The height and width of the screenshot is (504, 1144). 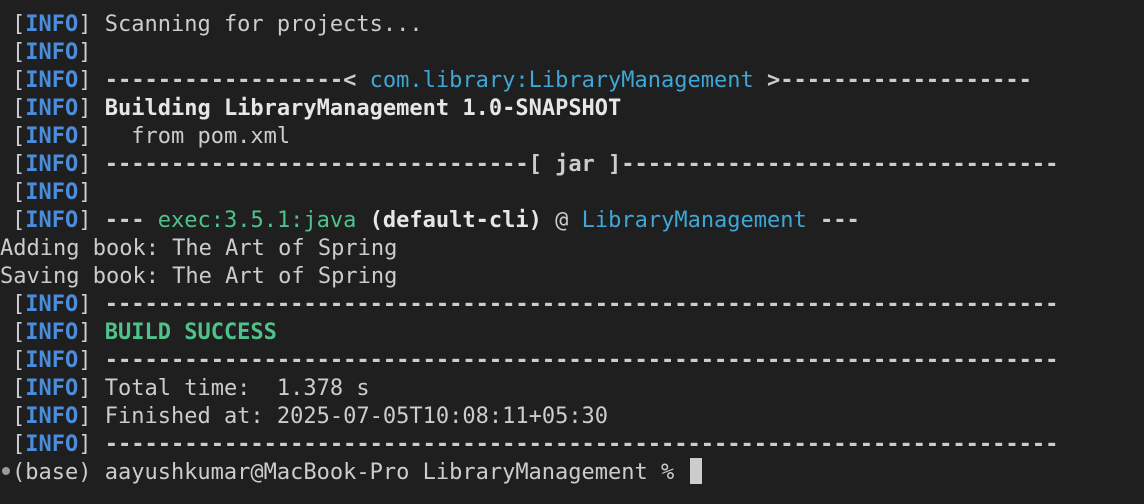 What do you see at coordinates (356, 416) in the screenshot?
I see `finished-at-text: Finished at: 2025-07-05T10:08:11+05:30` at bounding box center [356, 416].